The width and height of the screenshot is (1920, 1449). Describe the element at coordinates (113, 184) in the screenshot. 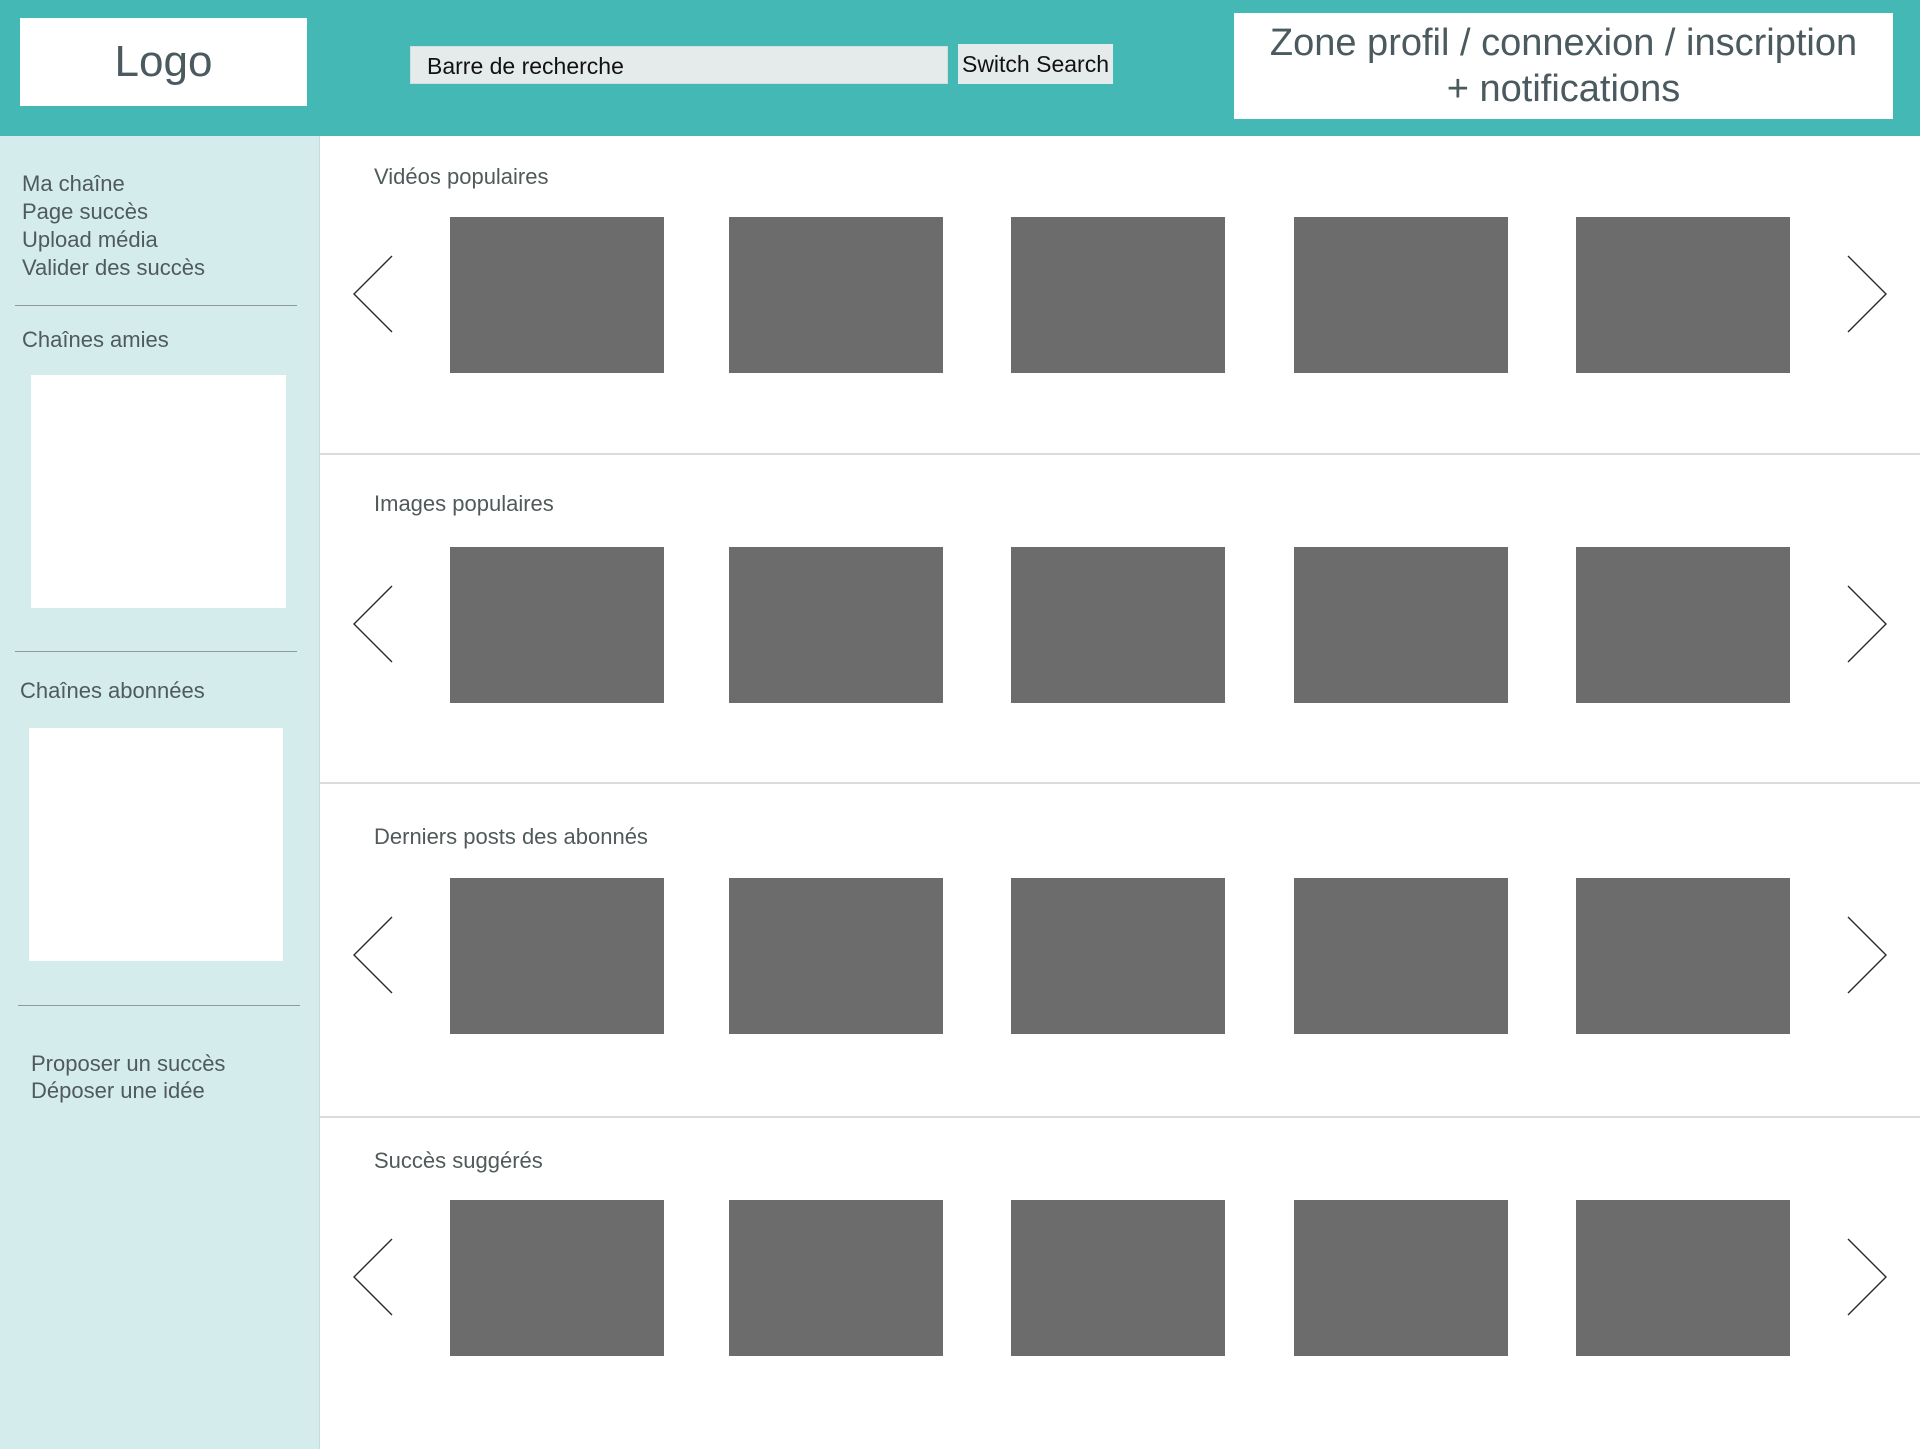

I see `sidebar-item-ma-chaine: Ma chaîne` at that location.